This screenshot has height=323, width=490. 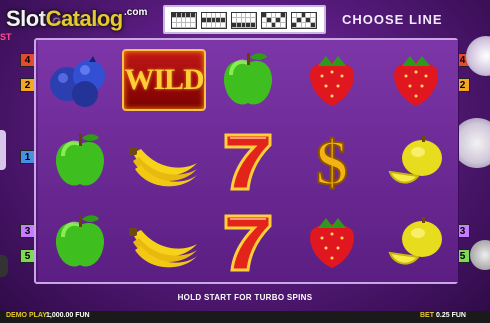 I want to click on turbo-spins-hint: HOLD START FOR TURBO SPINS, so click(x=245, y=297).